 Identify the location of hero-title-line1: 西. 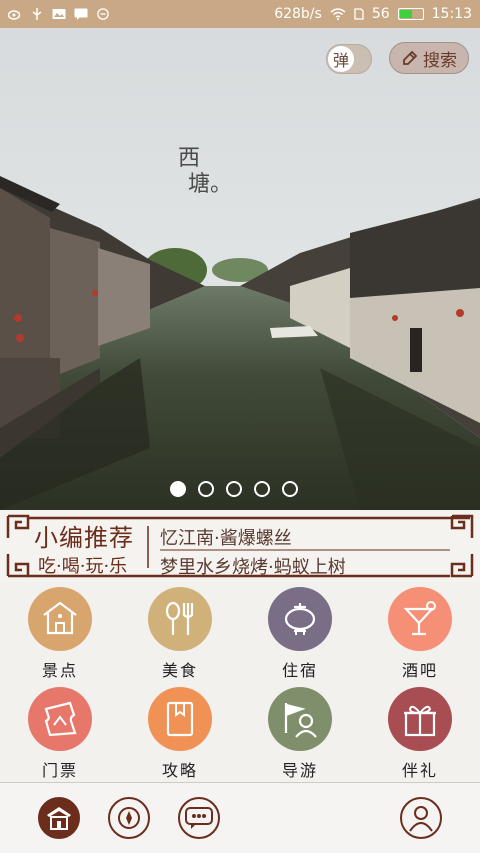
(189, 158).